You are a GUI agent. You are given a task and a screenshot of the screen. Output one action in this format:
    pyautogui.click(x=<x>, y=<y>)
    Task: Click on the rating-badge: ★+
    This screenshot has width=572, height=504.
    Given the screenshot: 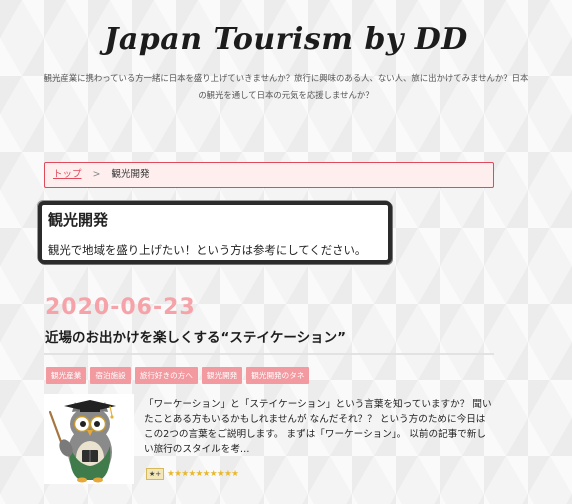 What is the action you would take?
    pyautogui.click(x=155, y=474)
    